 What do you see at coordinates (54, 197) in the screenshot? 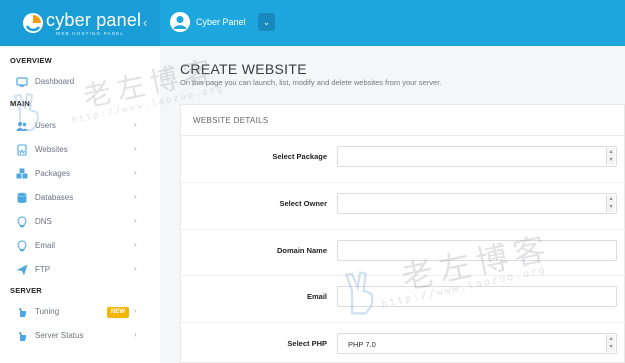
I see `sidebar-item-label: Databases` at bounding box center [54, 197].